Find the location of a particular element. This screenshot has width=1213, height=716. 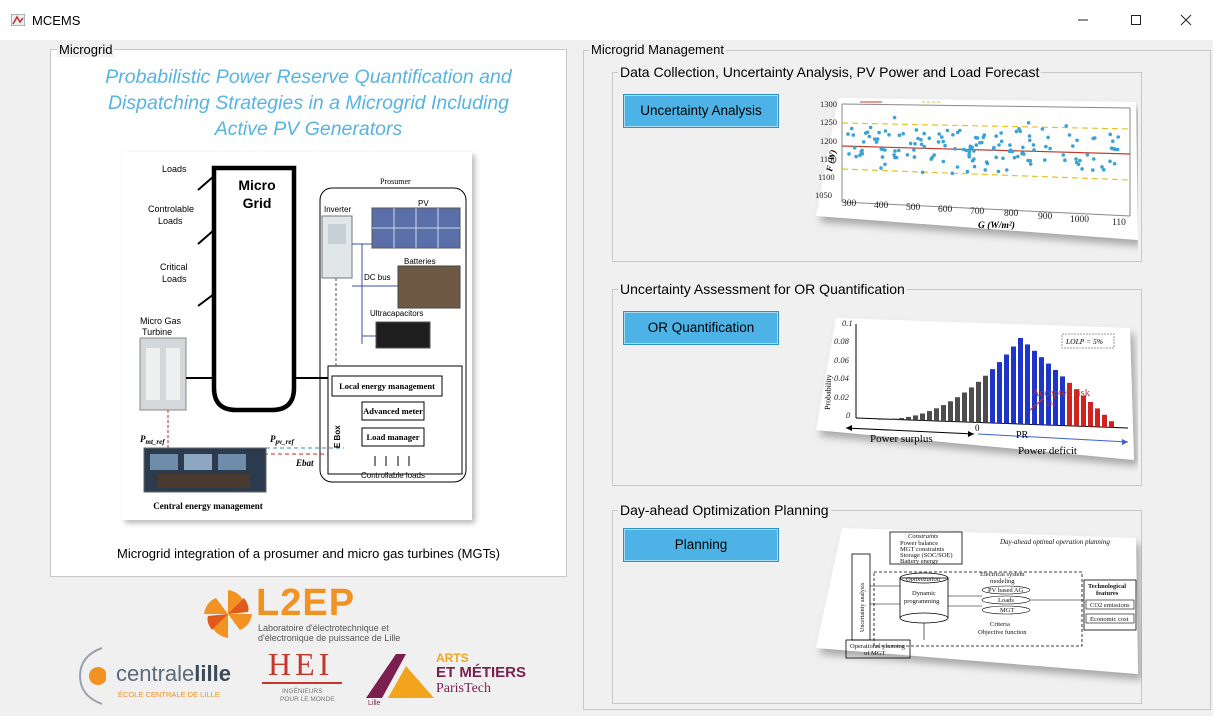

x-tick-400: 400 is located at coordinates (881, 206).